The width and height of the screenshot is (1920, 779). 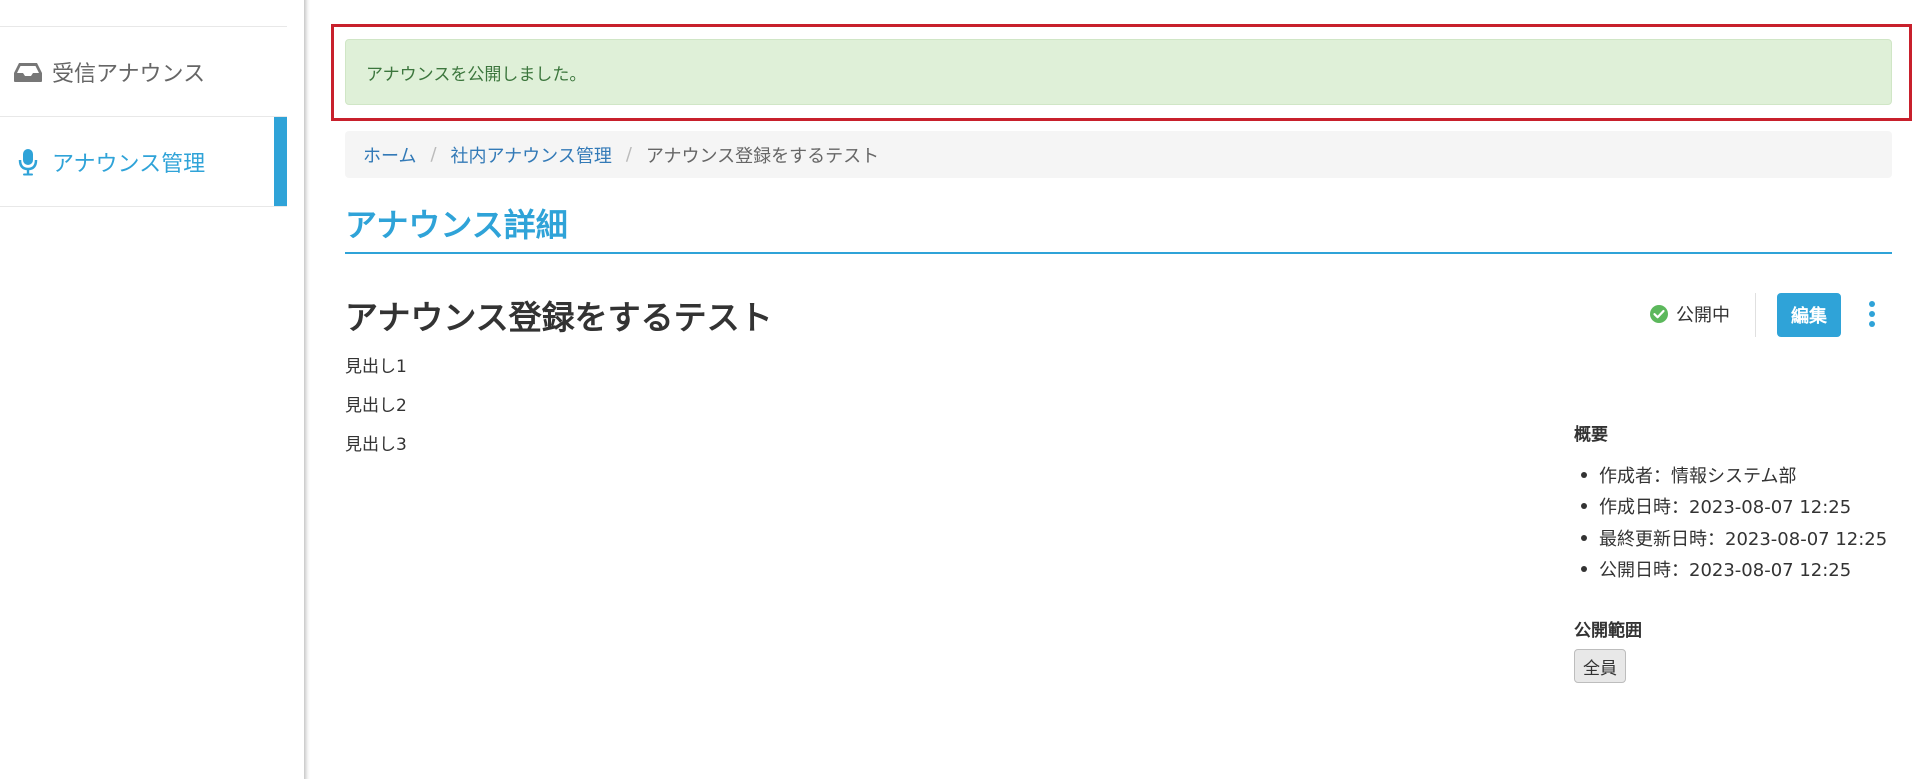 I want to click on sidebar-item-announcement-management: アナウンス管理, so click(x=143, y=162).